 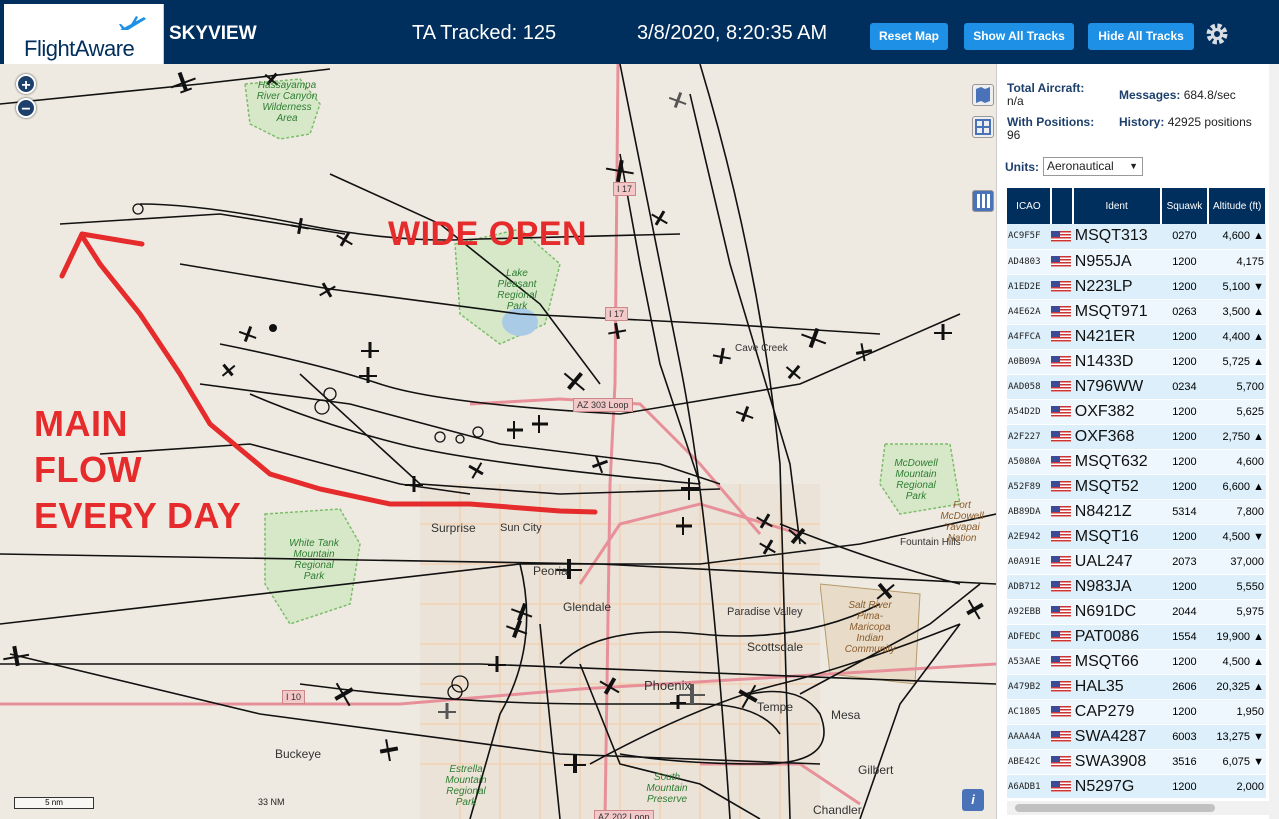 I want to click on table-row: A53AAE MSQT66 1200 4,500 ▲, so click(x=1136, y=662).